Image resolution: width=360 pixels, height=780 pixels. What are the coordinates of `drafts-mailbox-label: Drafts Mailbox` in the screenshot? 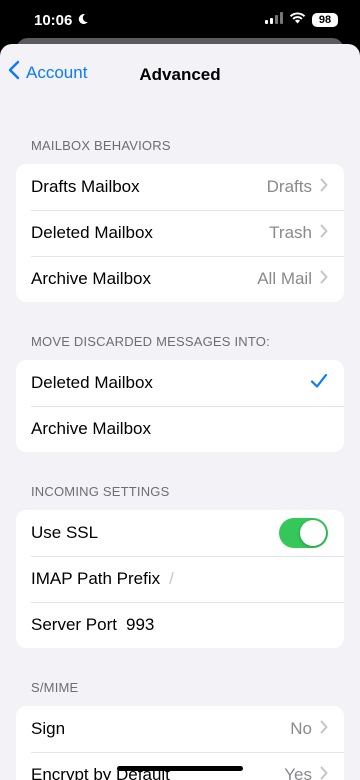 It's located at (85, 186).